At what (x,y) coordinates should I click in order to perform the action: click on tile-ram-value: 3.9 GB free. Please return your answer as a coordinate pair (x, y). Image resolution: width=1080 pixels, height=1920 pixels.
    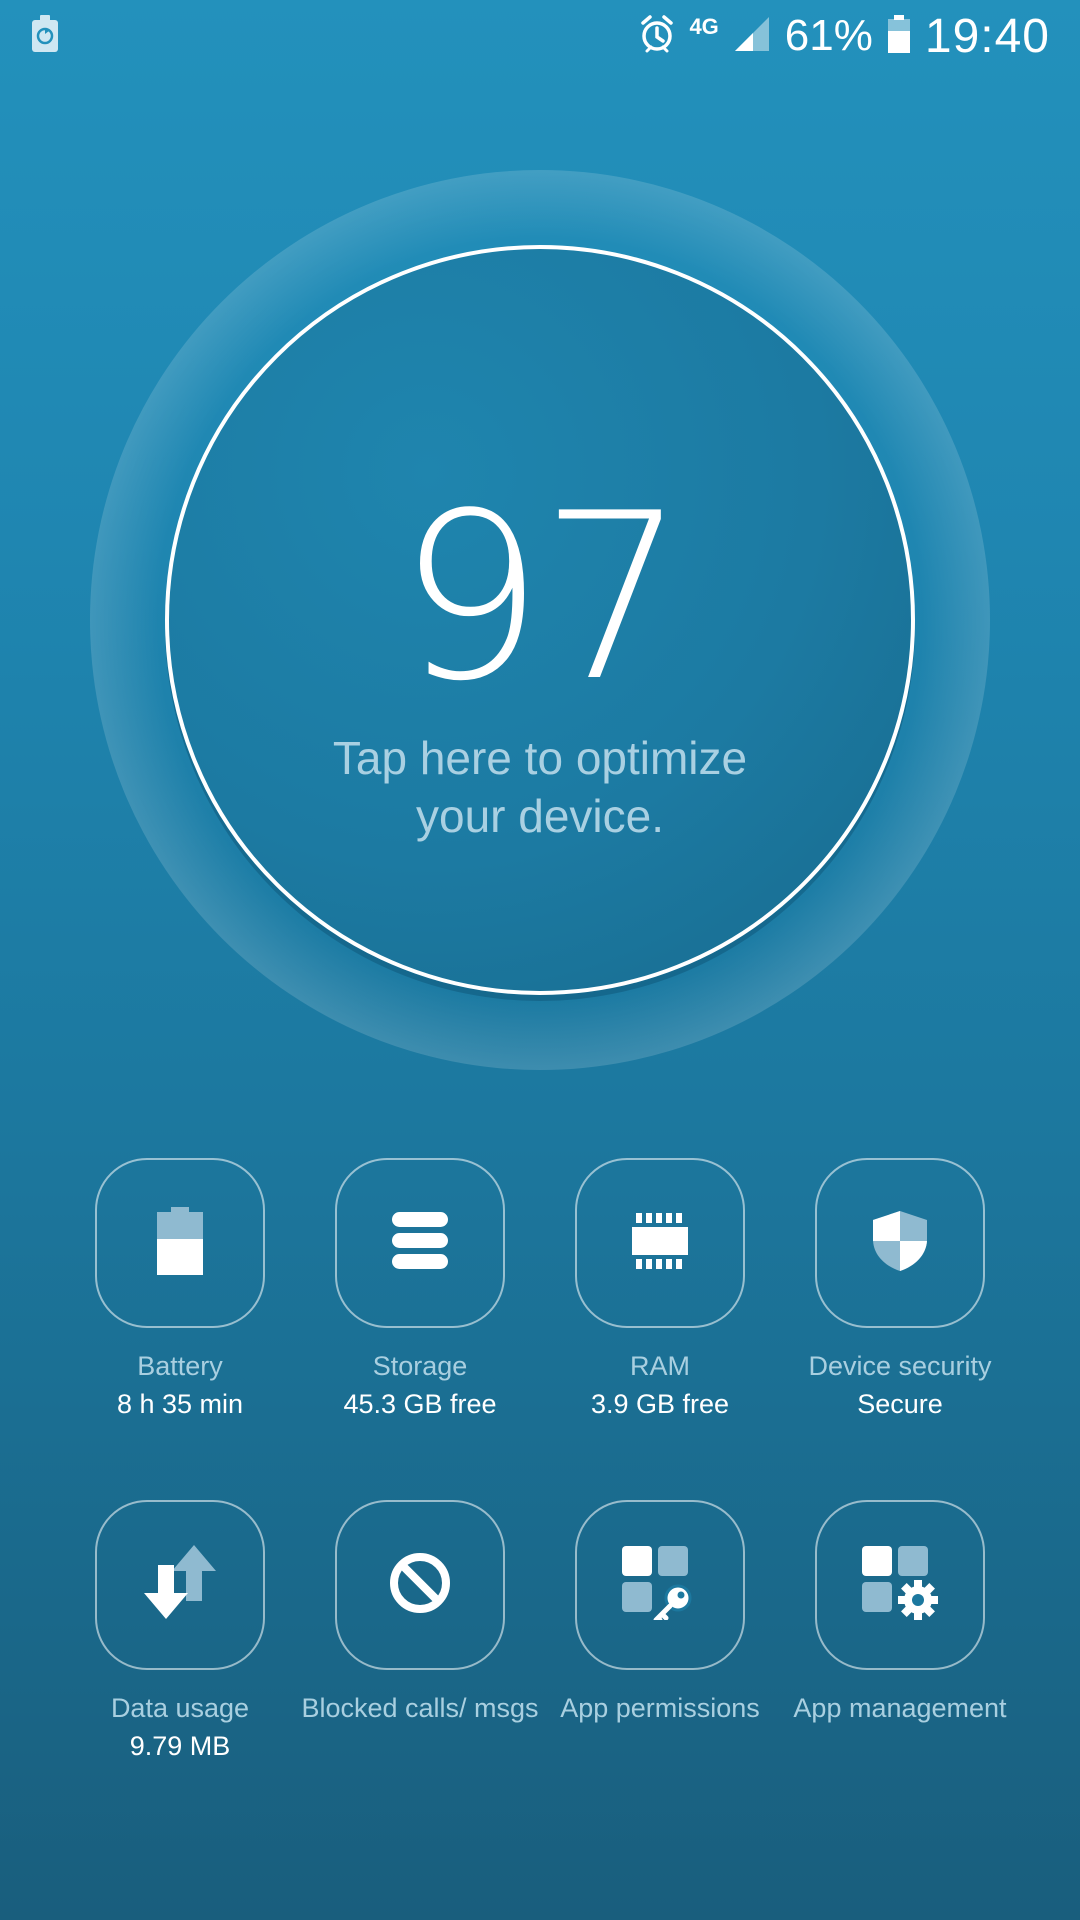
    Looking at the image, I should click on (660, 1404).